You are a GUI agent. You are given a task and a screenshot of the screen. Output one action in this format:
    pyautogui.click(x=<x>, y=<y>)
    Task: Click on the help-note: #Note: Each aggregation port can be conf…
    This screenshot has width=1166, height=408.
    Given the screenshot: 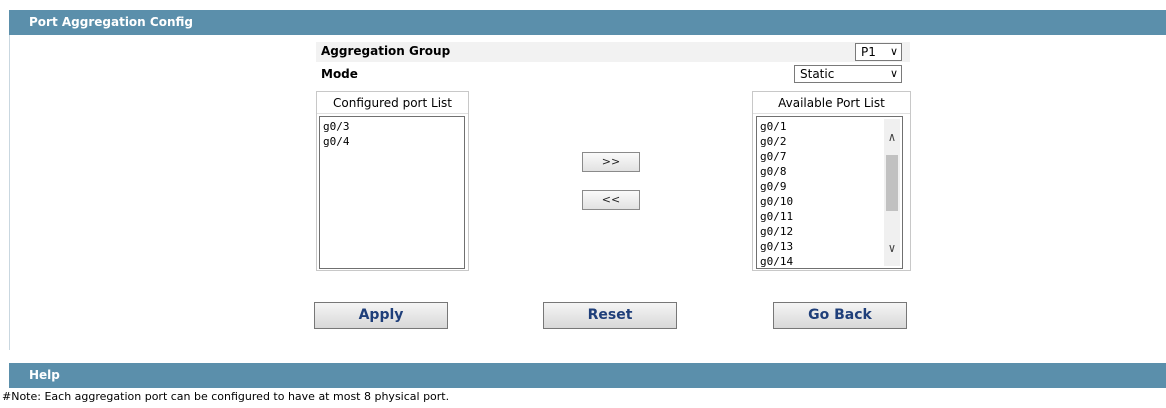 What is the action you would take?
    pyautogui.click(x=226, y=396)
    